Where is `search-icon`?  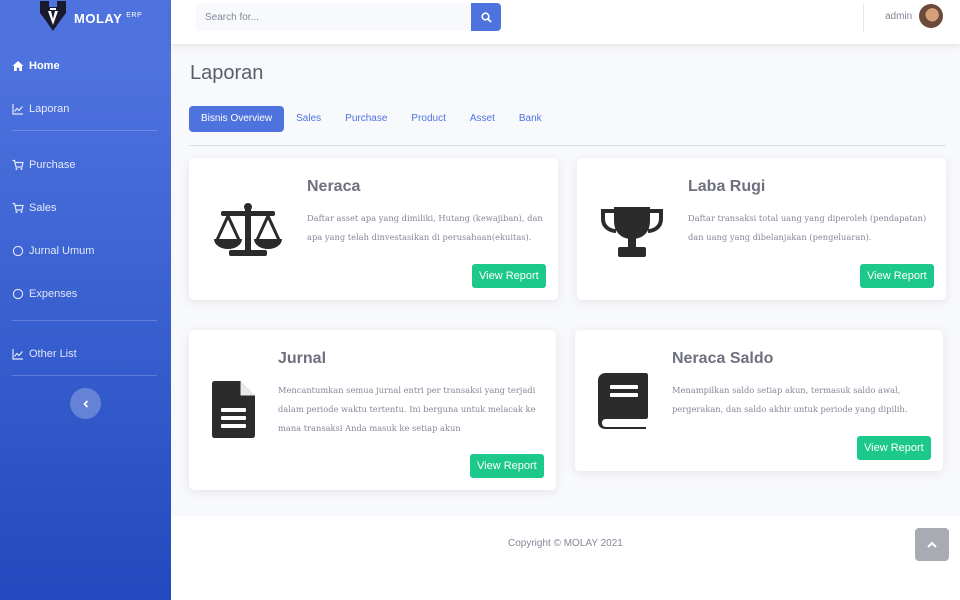 search-icon is located at coordinates (486, 17).